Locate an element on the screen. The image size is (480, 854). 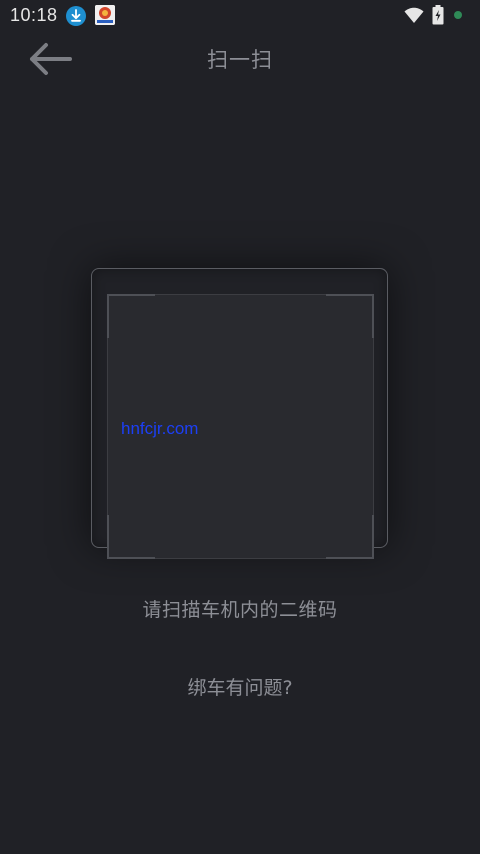
back-button is located at coordinates (50, 60).